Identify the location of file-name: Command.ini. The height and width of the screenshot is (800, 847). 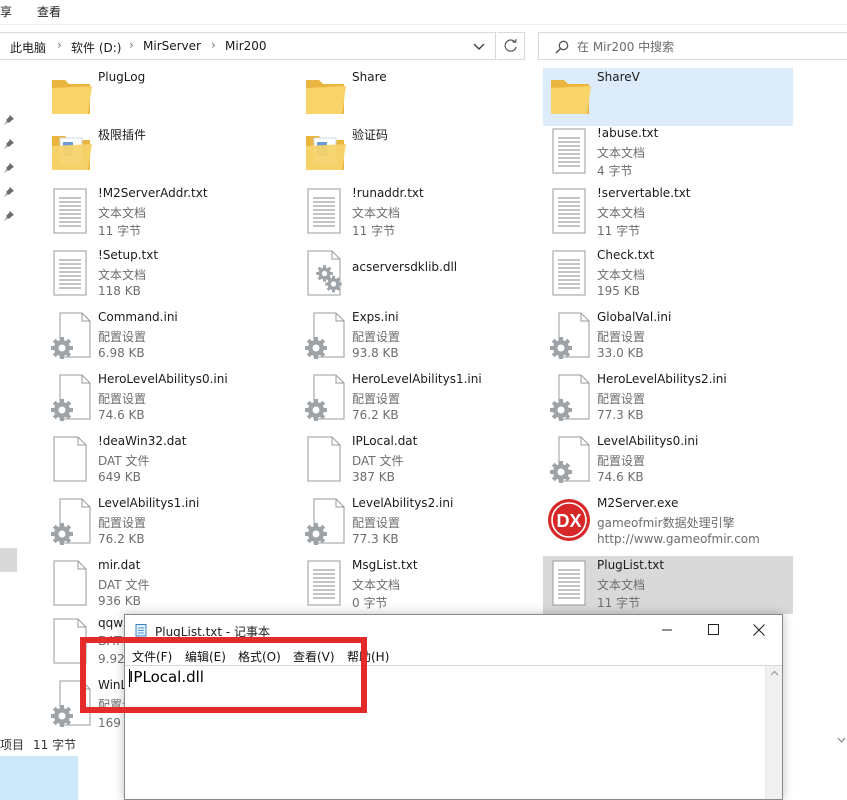
(138, 317).